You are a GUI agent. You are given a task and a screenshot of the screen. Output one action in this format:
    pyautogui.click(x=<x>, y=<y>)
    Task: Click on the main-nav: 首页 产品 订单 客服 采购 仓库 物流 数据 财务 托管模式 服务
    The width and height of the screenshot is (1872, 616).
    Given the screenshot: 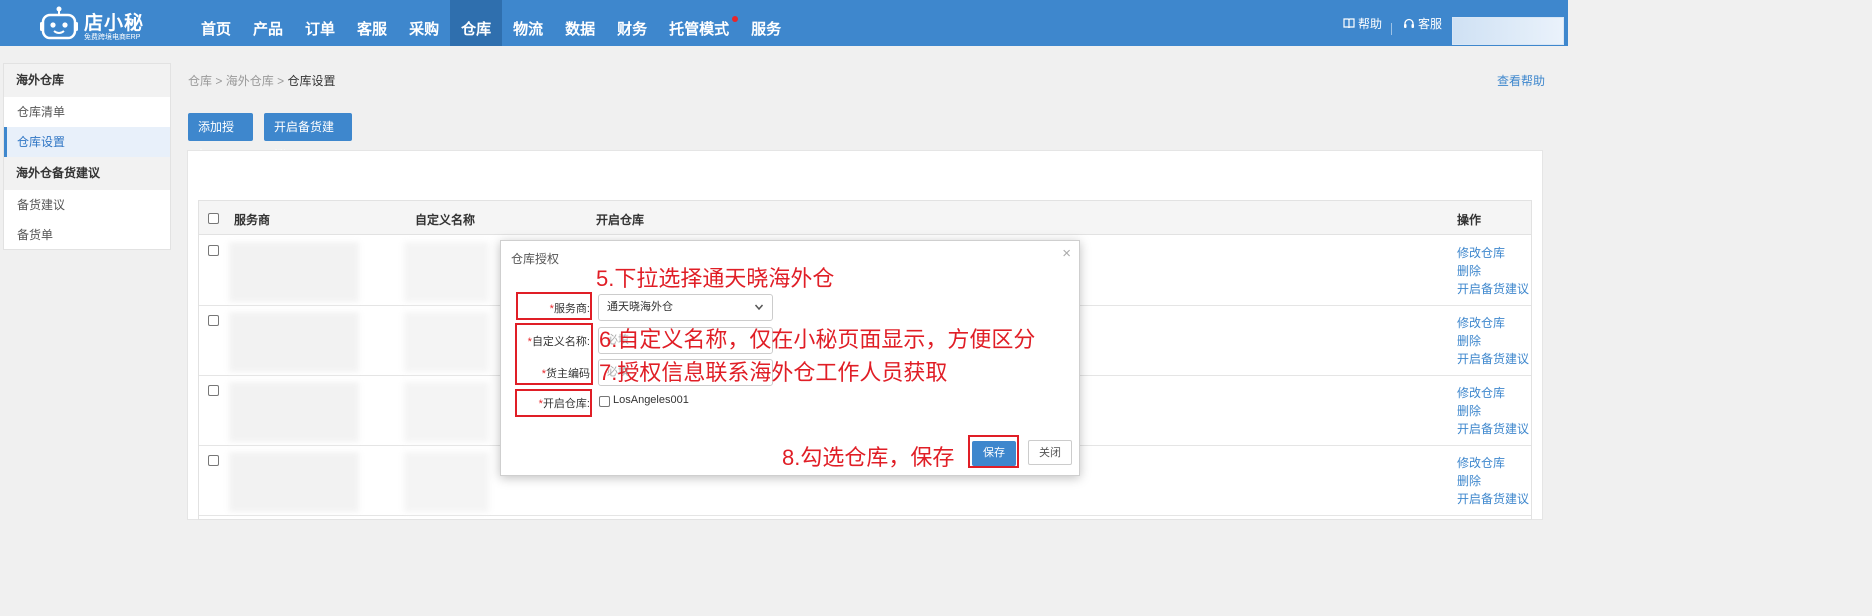 What is the action you would take?
    pyautogui.click(x=491, y=23)
    